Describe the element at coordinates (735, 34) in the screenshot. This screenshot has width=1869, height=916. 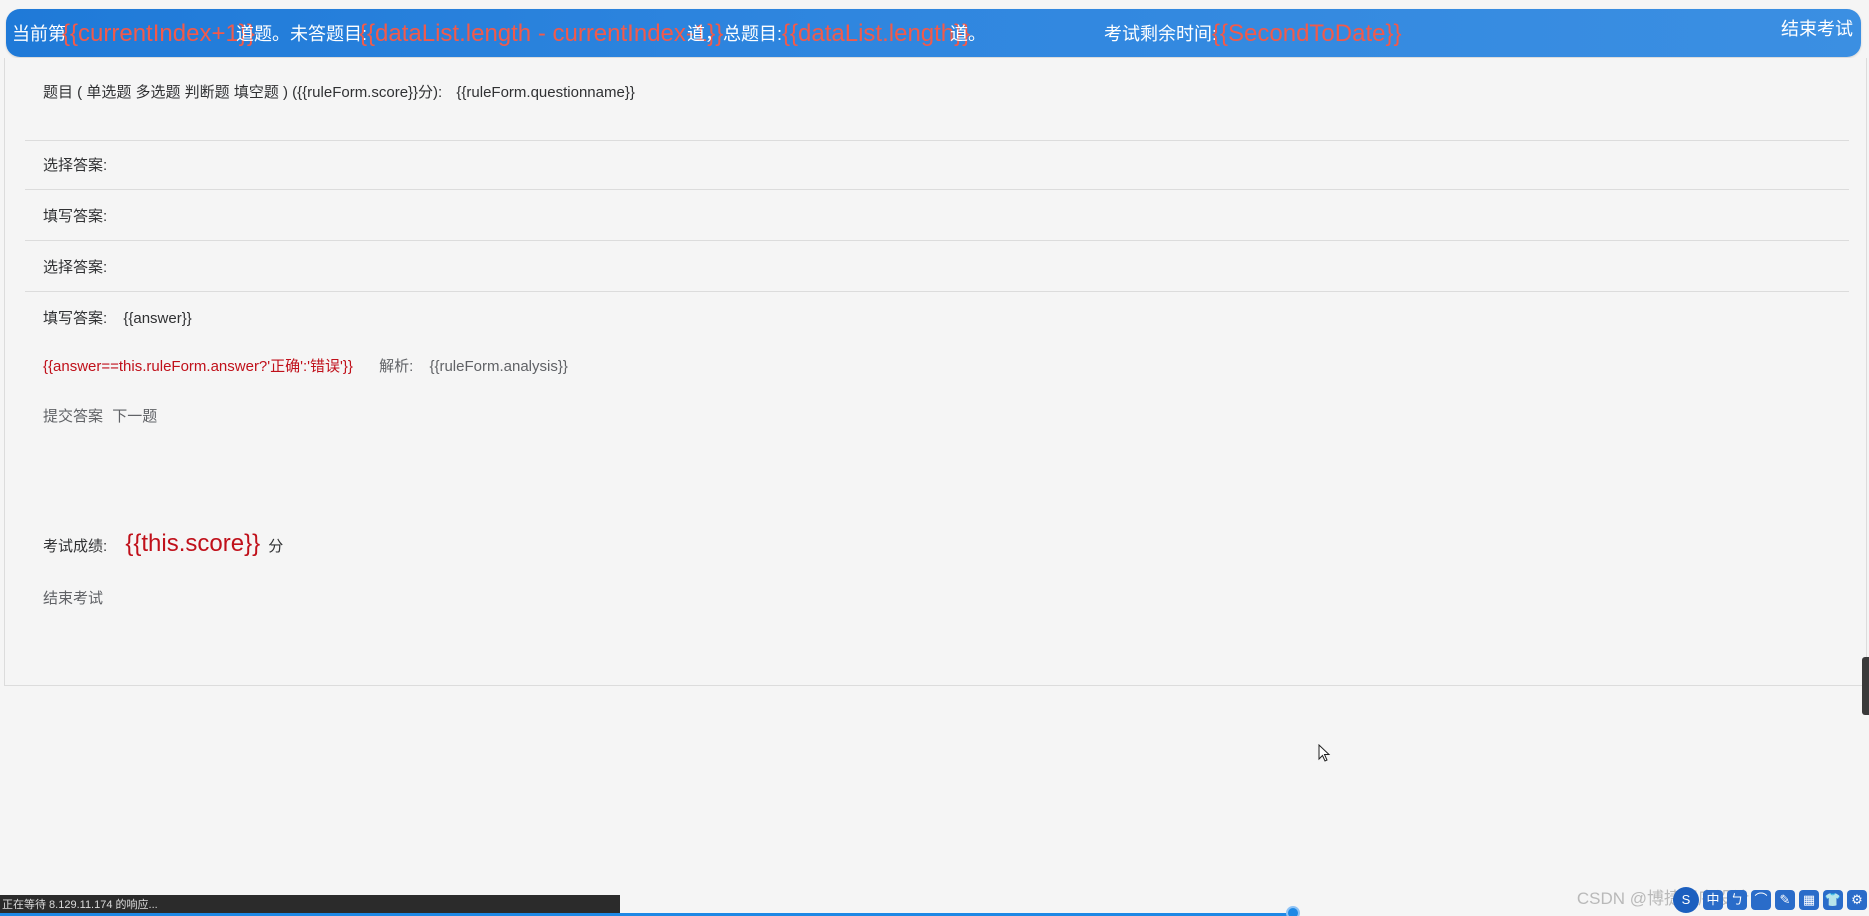
I see `total-label: 道，总题目:` at that location.